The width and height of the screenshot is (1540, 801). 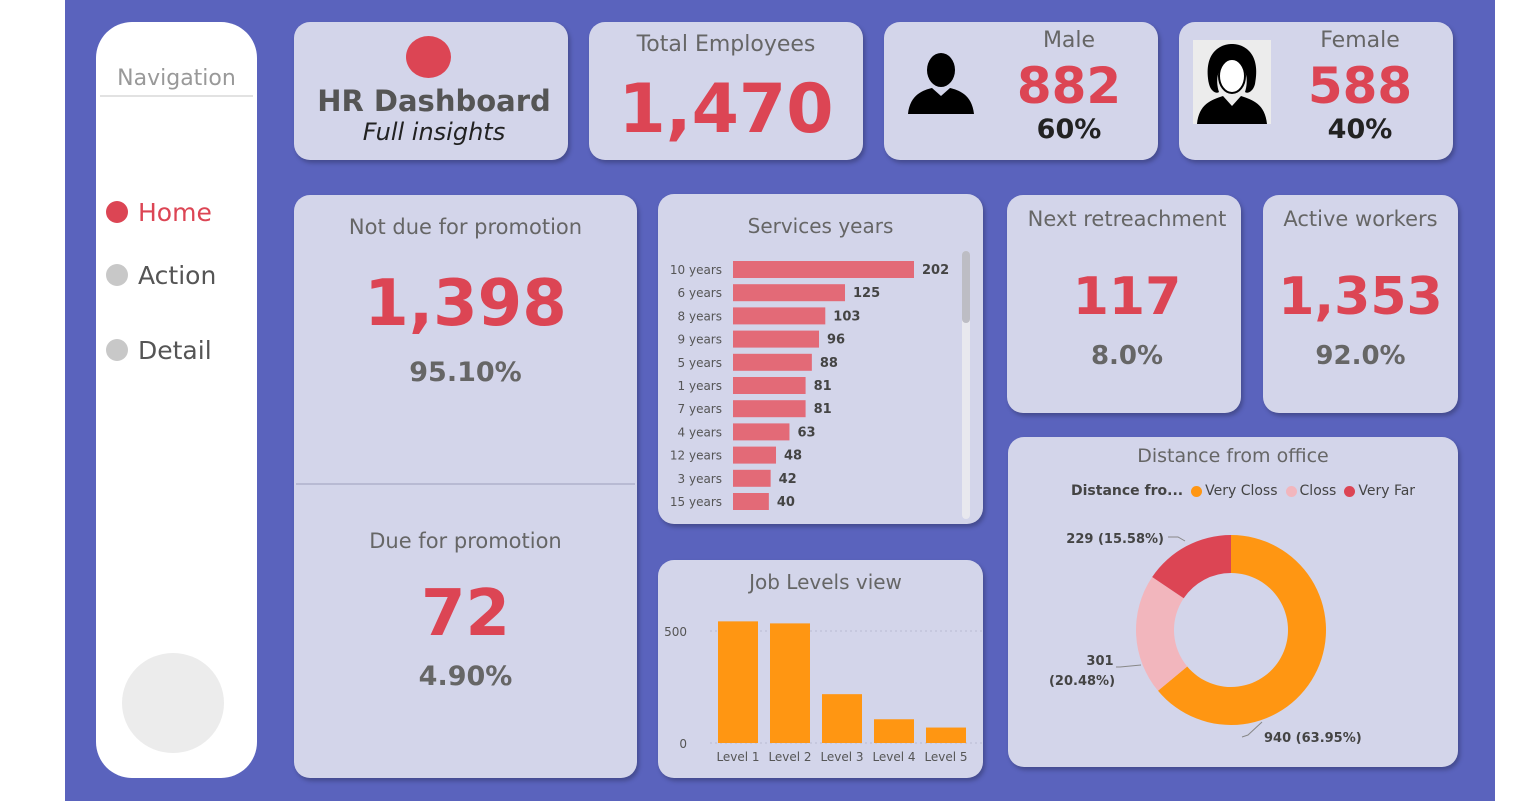 I want to click on job-level-label: Level 1, so click(x=737, y=757).